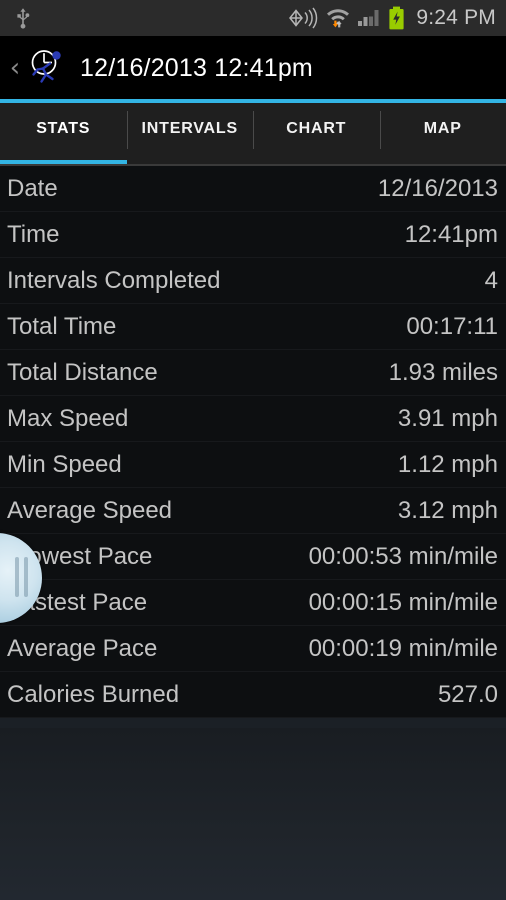  I want to click on table-row: Fastest Pace 00:00:15 min/mile, so click(253, 603).